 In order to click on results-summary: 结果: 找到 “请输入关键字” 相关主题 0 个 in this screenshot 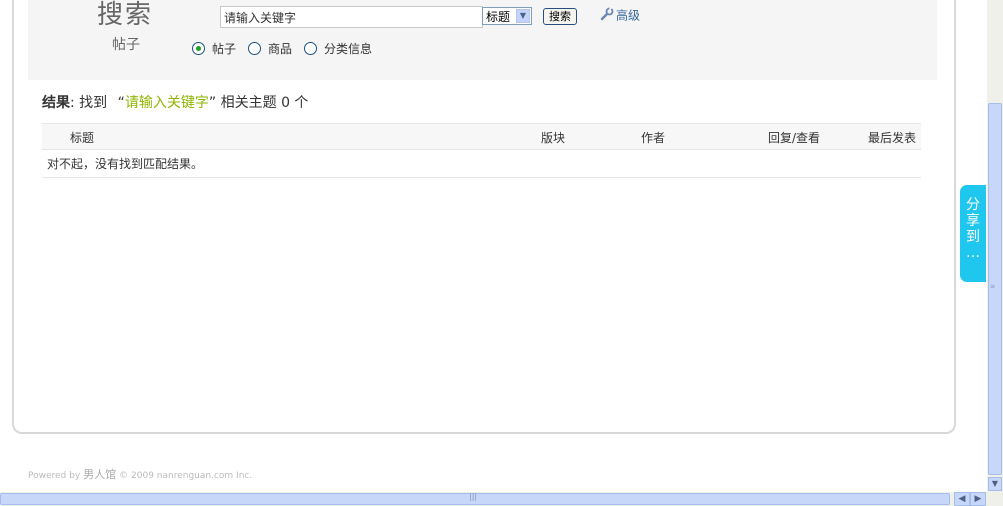, I will do `click(175, 102)`.